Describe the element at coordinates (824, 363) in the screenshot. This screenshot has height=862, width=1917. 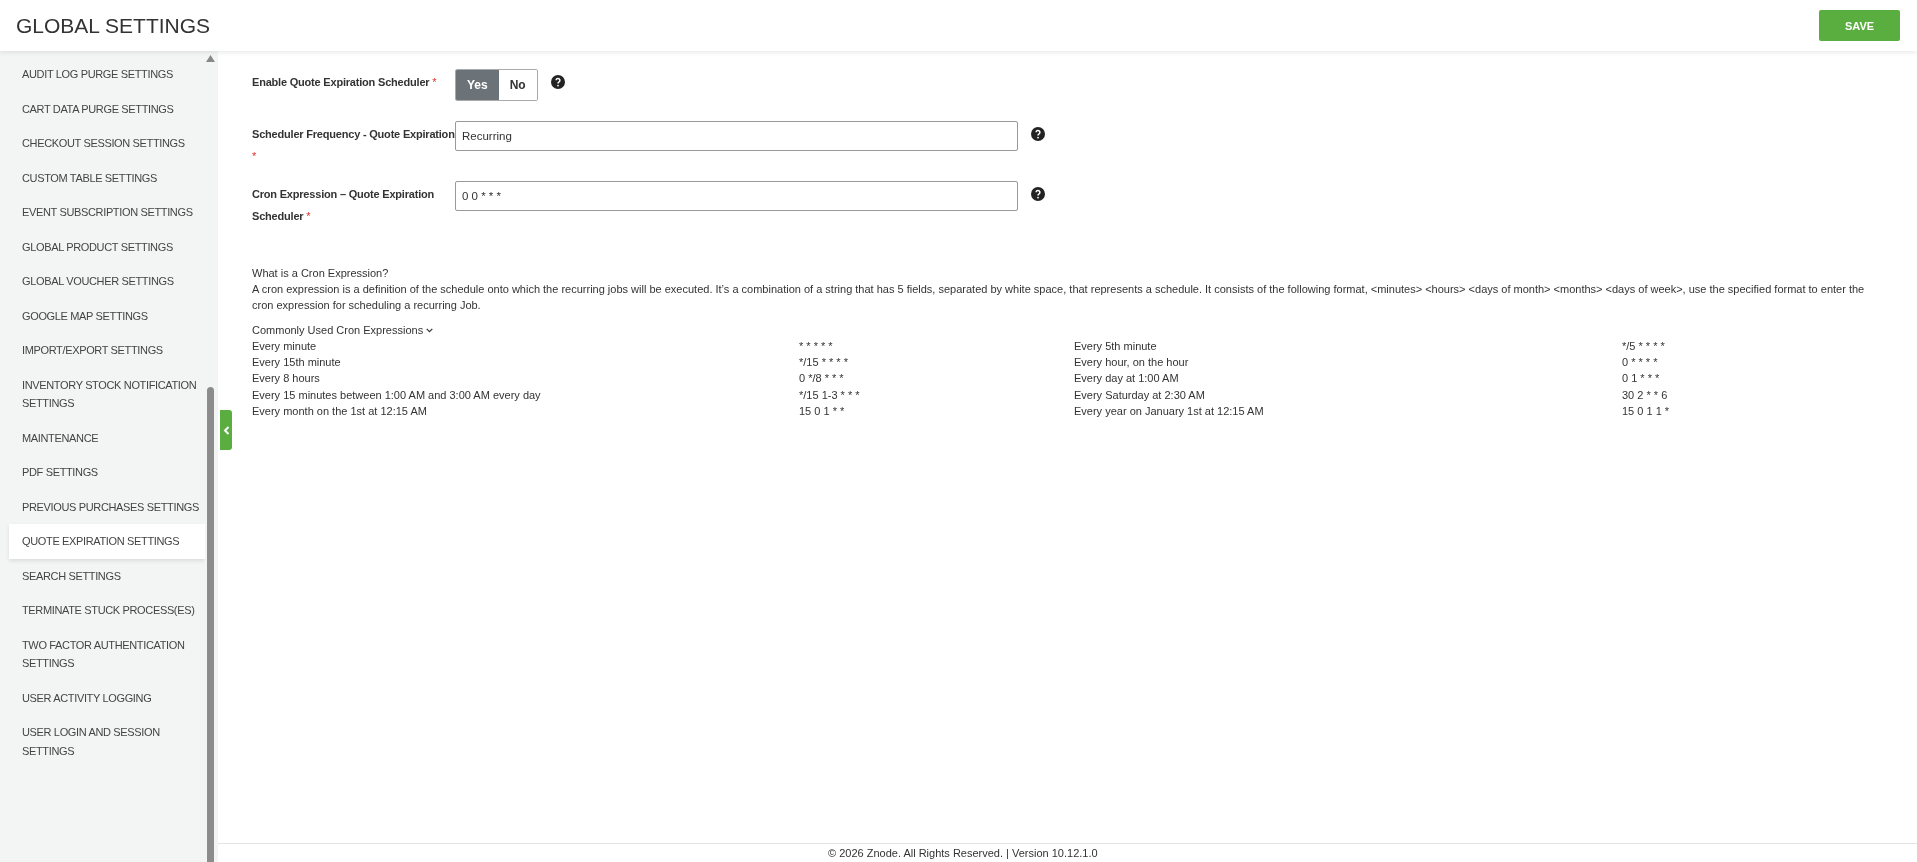
I see `cron-expression: */15 * * * *` at that location.